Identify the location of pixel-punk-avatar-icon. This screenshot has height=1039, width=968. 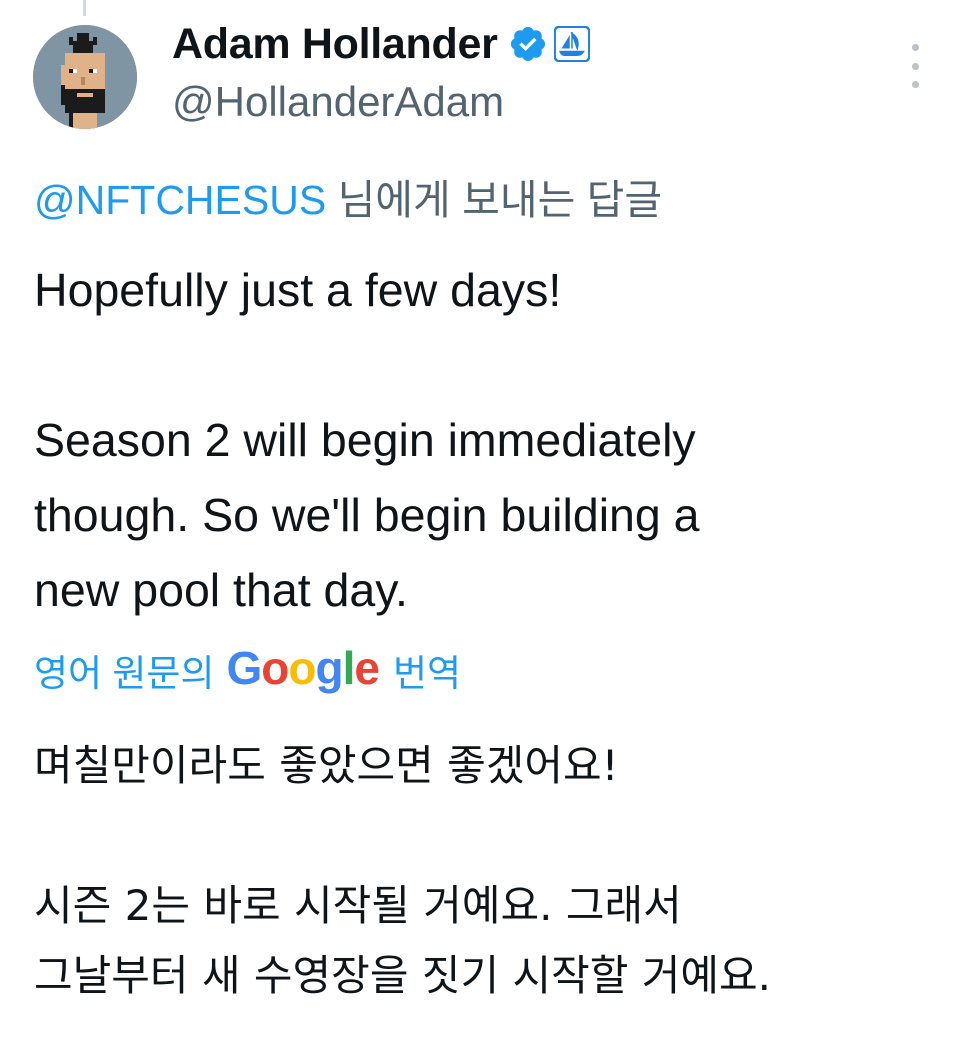
(85, 77).